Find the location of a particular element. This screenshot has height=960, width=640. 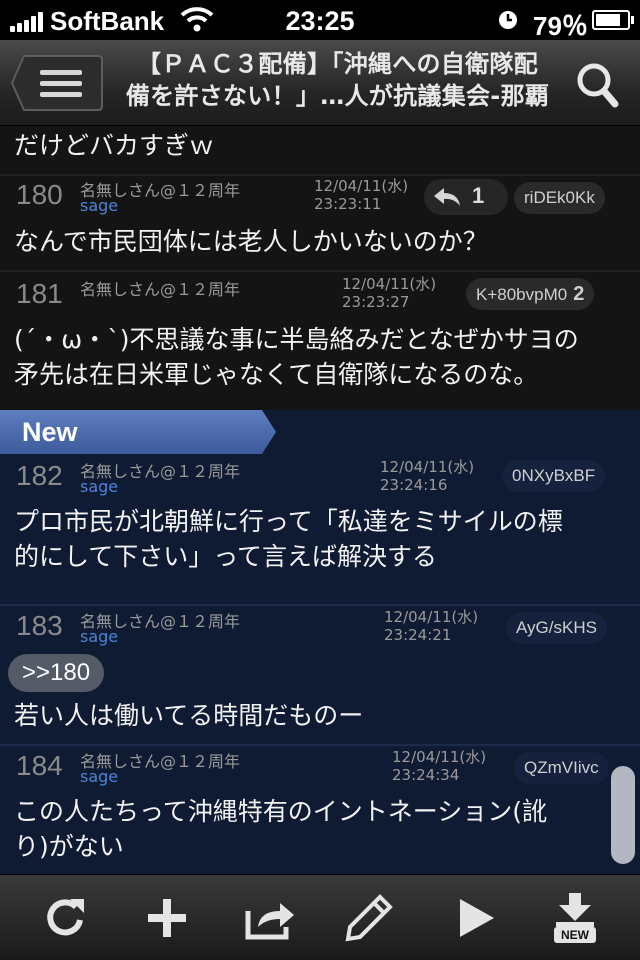

post-date: 12/04/11(水) 23:23:27 is located at coordinates (389, 293).